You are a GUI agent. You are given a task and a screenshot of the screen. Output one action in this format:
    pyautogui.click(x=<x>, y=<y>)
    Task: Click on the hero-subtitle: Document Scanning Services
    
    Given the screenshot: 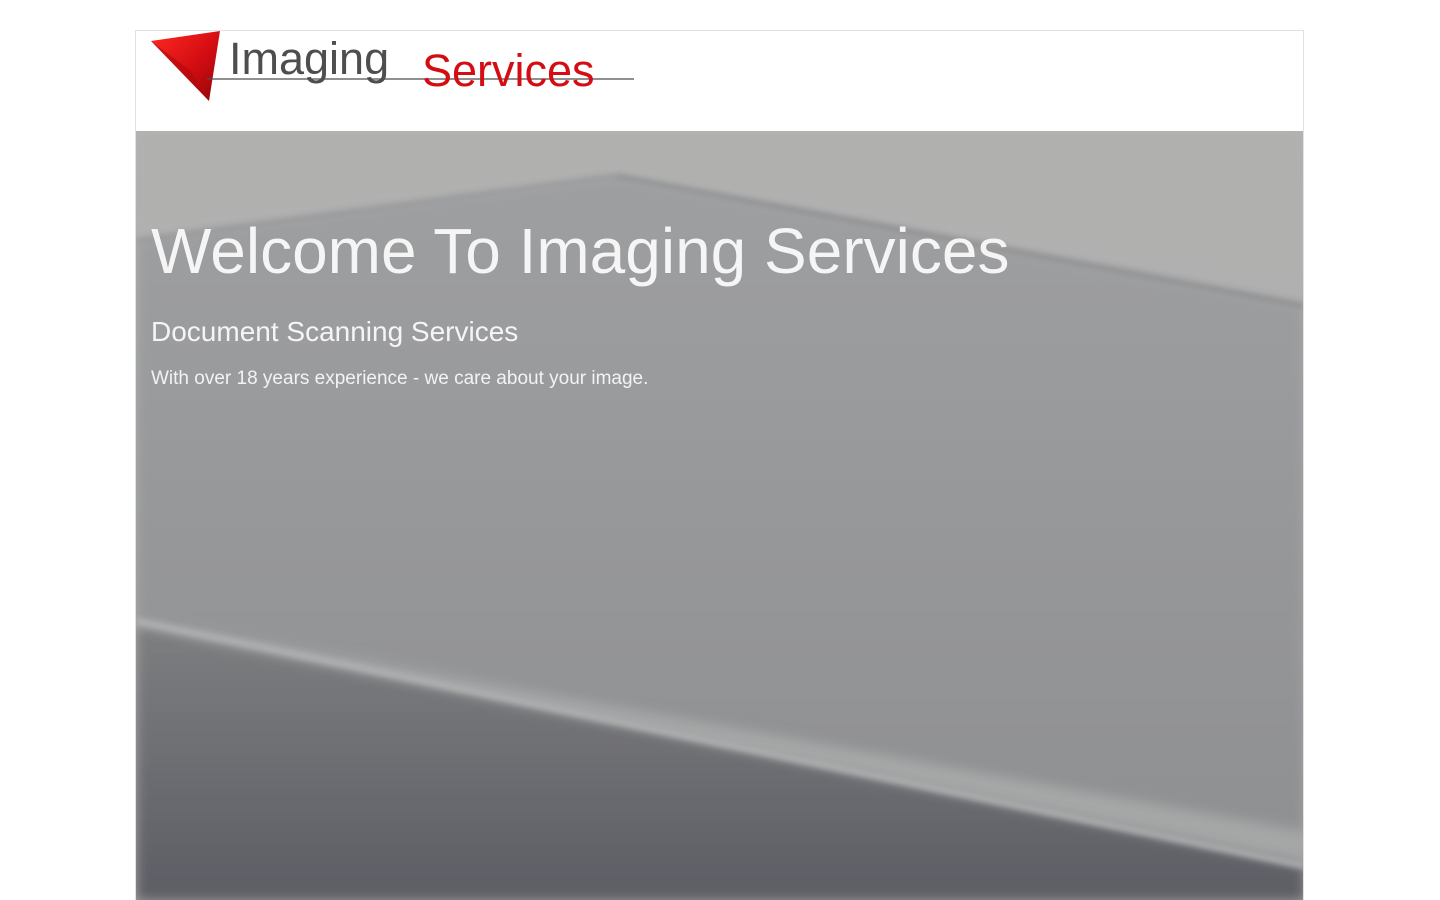 What is the action you would take?
    pyautogui.click(x=335, y=331)
    